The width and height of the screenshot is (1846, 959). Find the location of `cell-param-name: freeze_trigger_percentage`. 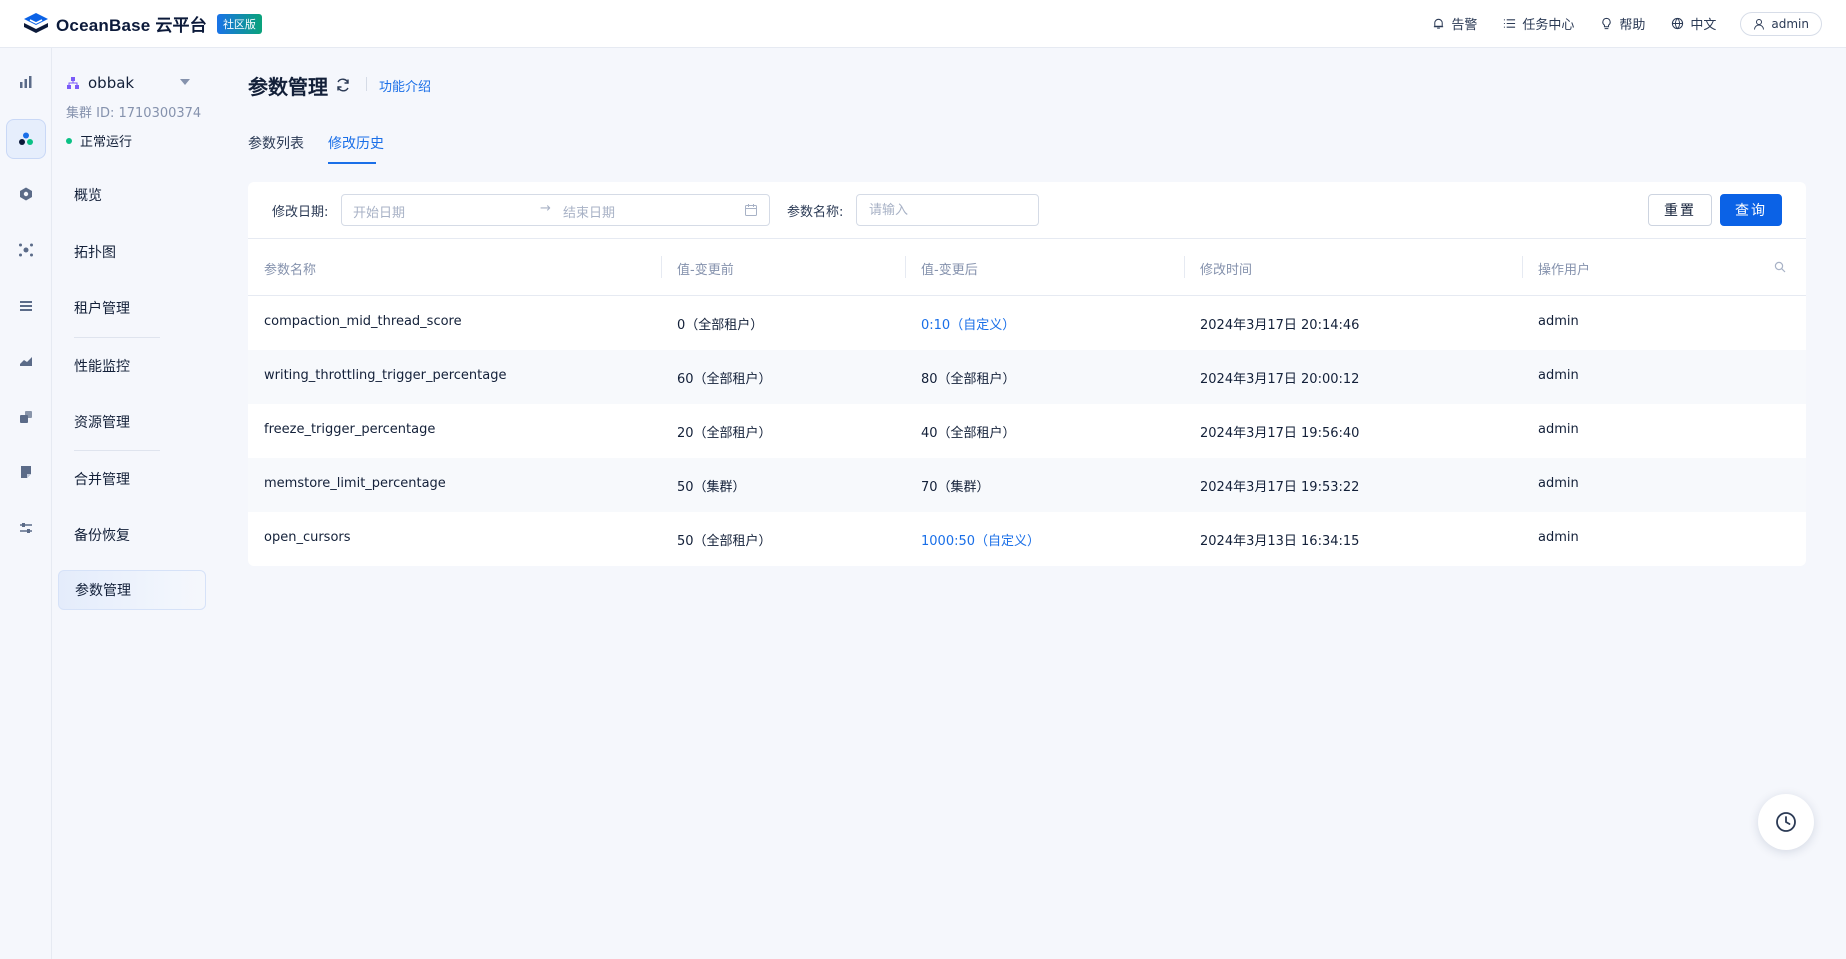

cell-param-name: freeze_trigger_percentage is located at coordinates (350, 429).